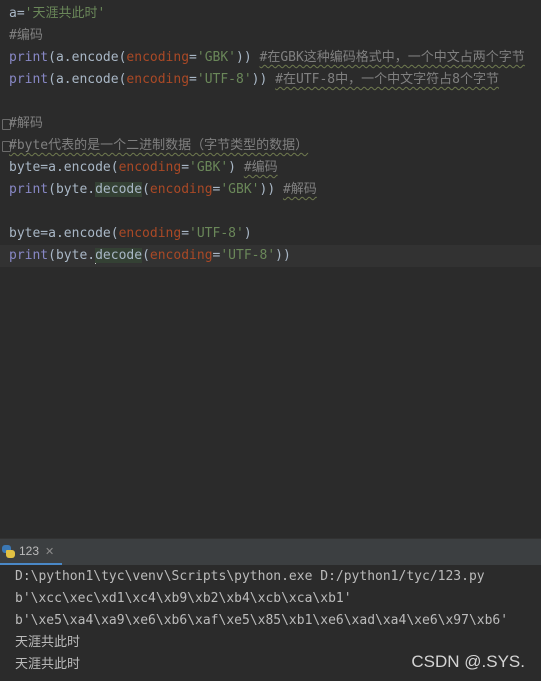 The image size is (541, 681). I want to click on code-line-12-current: print(byte.decode(encoding='UTF-8')), so click(270, 256).